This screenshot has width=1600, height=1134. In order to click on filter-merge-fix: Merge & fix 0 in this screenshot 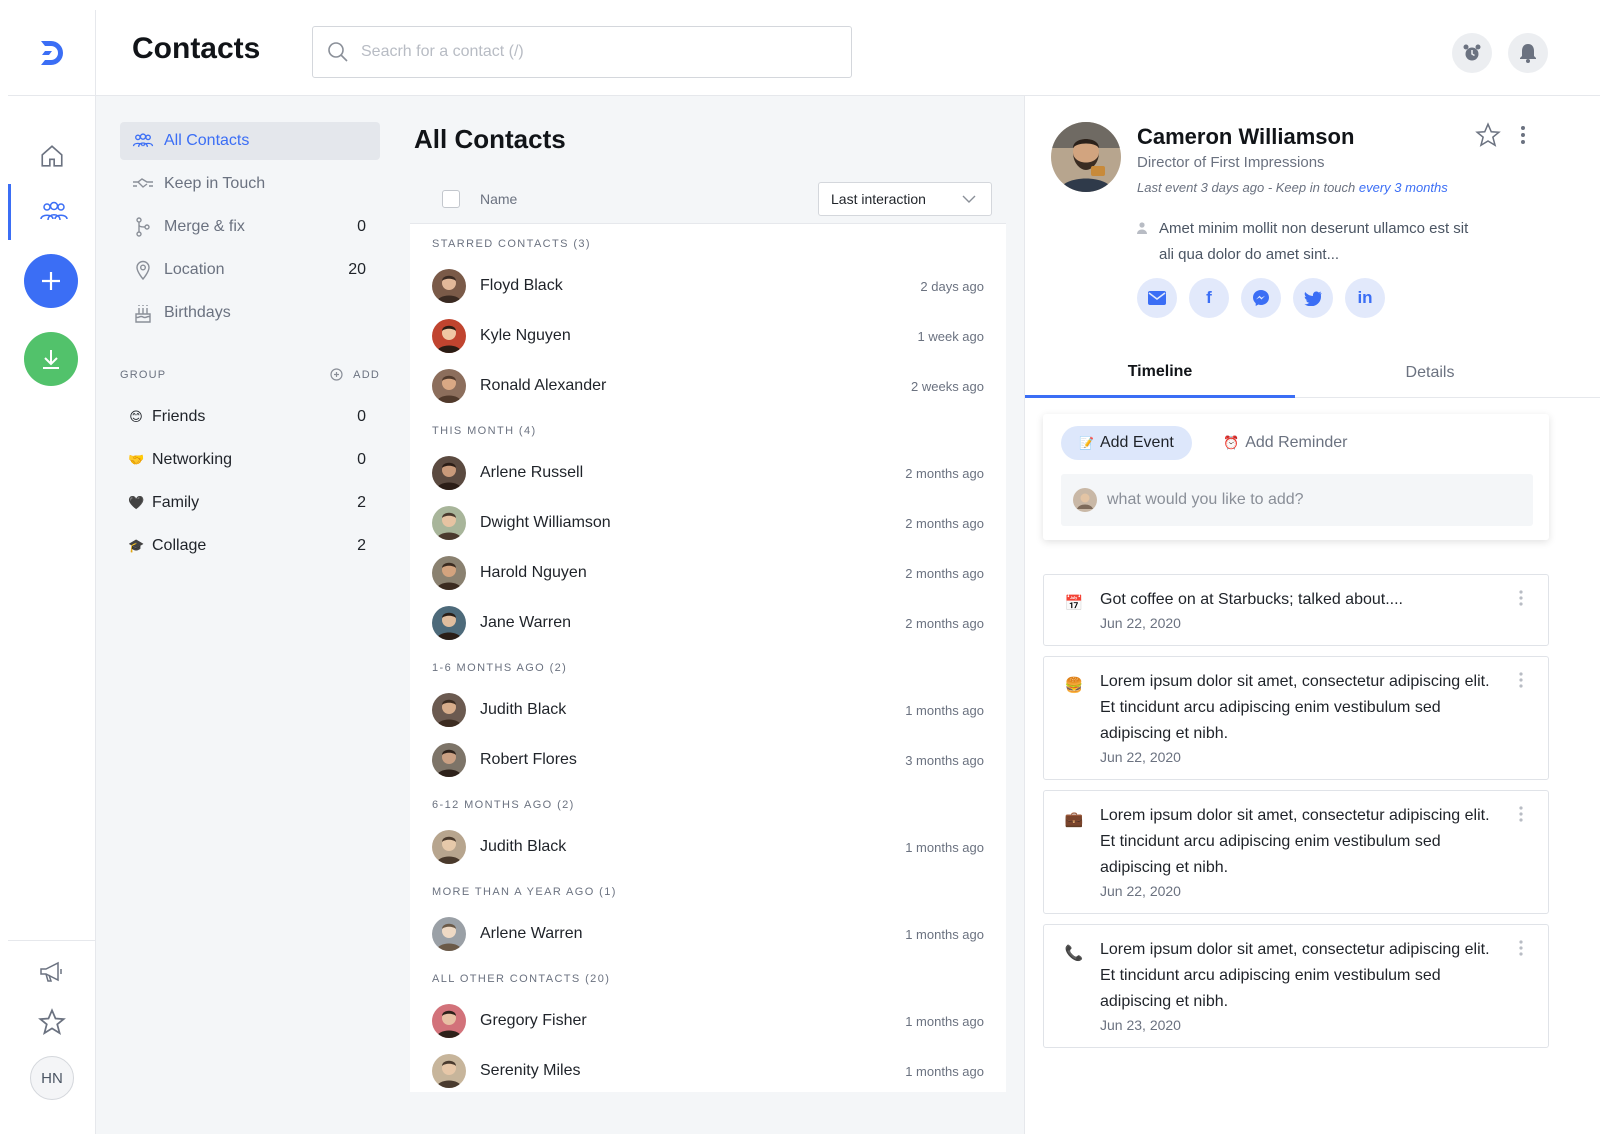, I will do `click(250, 227)`.